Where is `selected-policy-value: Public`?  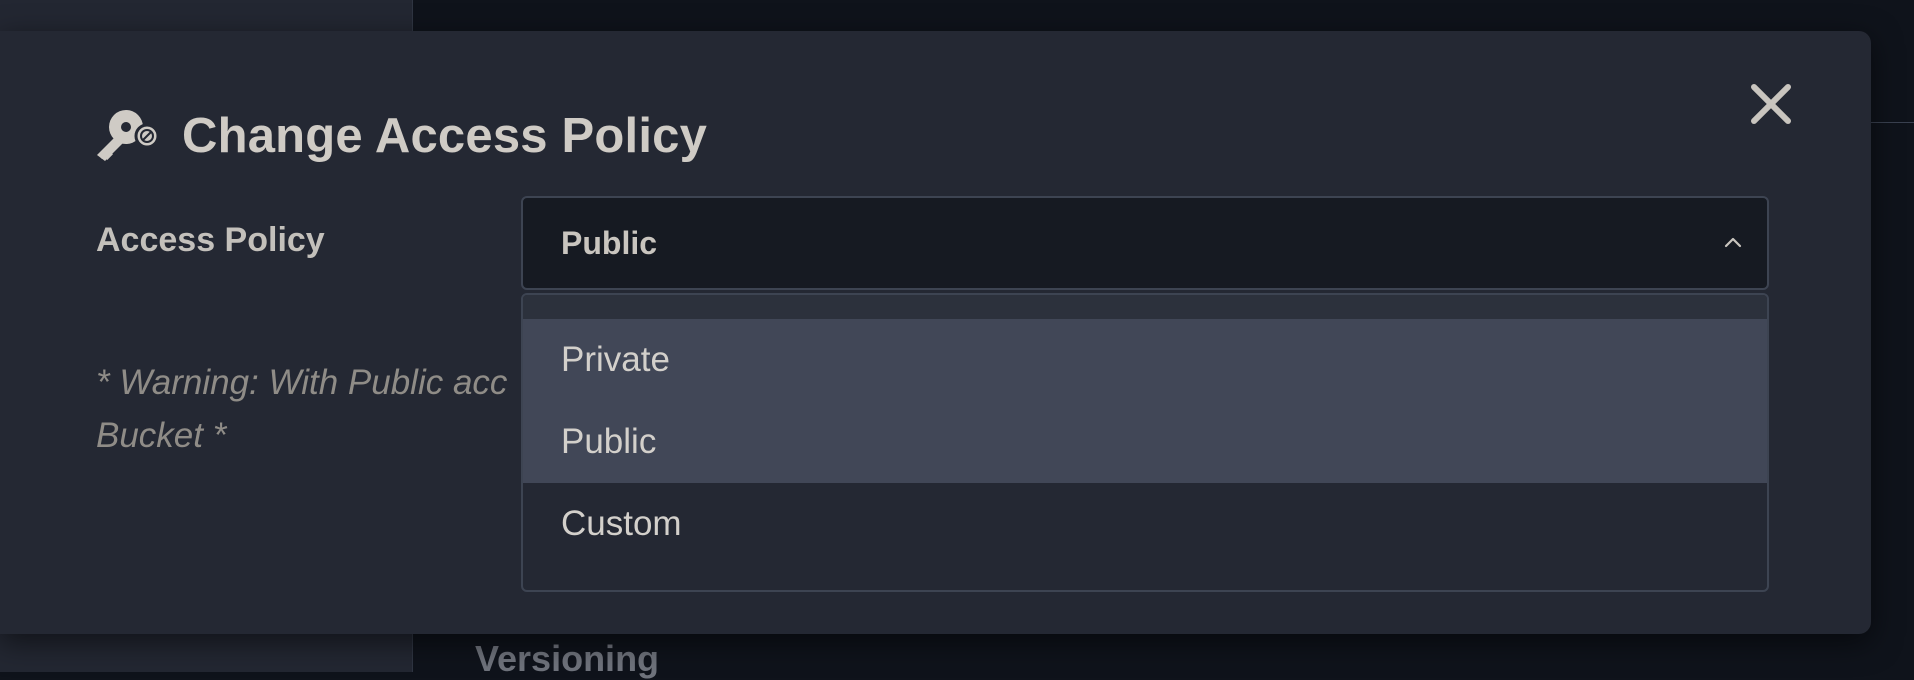
selected-policy-value: Public is located at coordinates (609, 243).